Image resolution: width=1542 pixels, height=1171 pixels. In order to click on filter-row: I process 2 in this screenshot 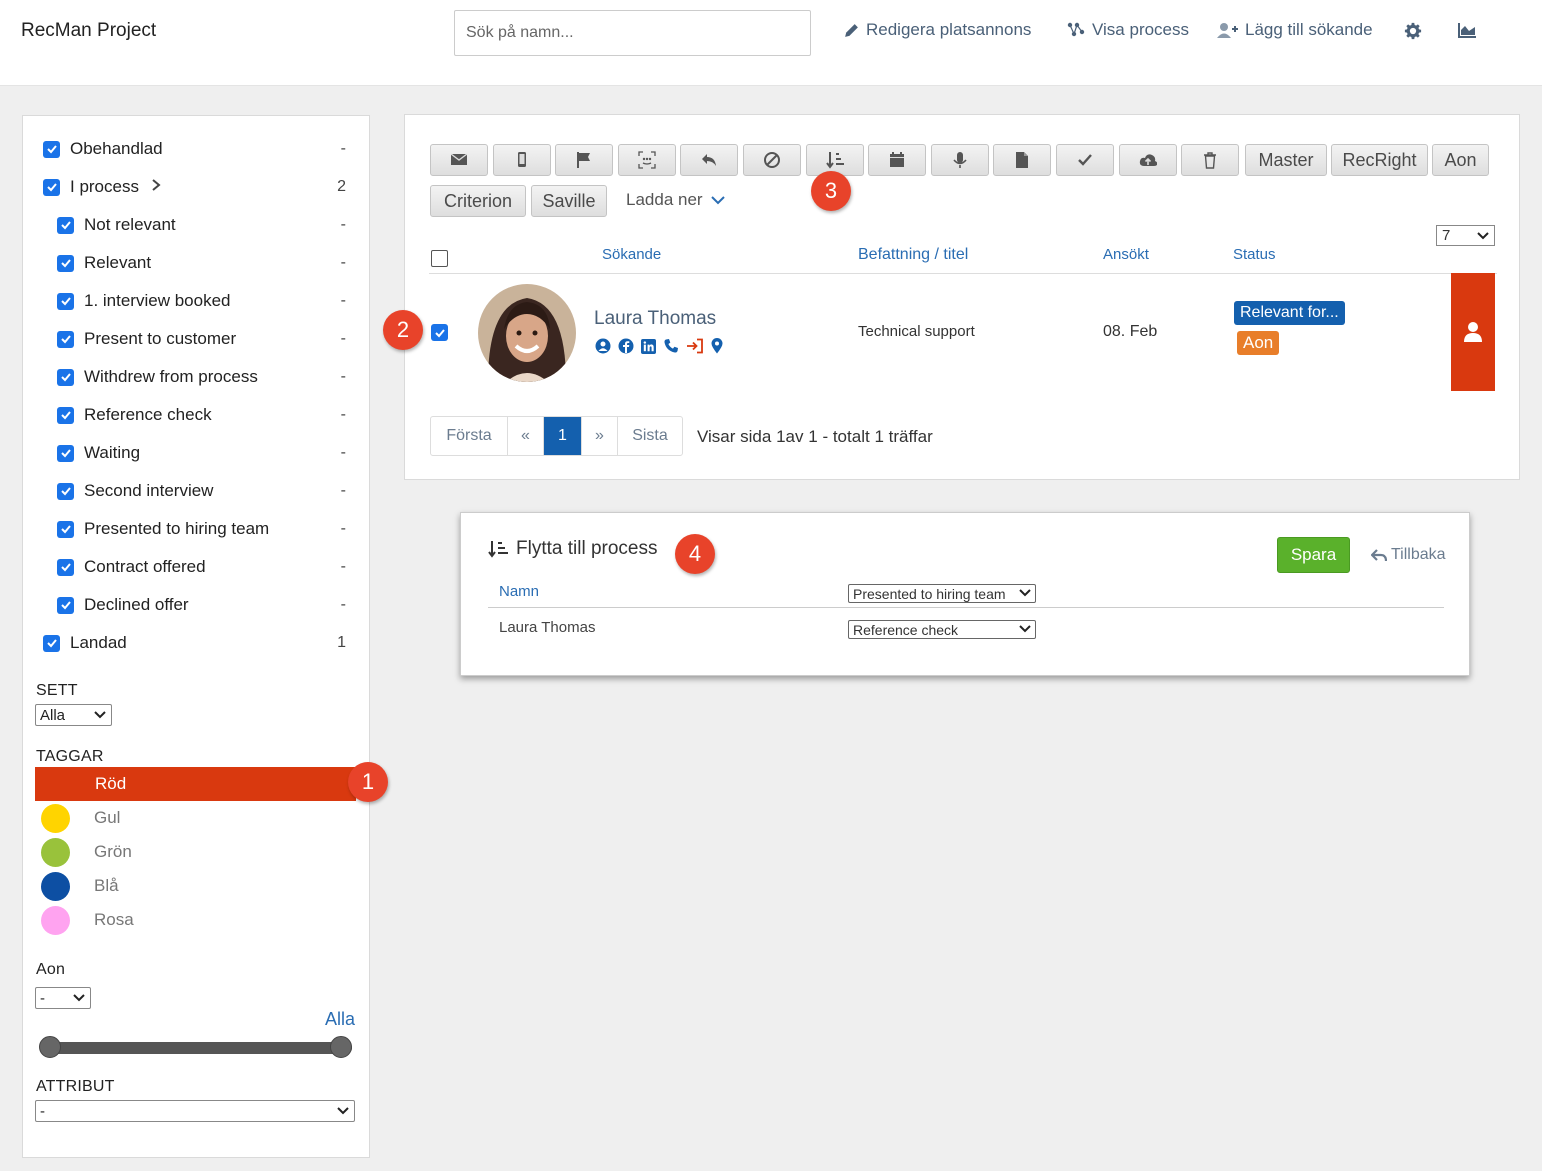, I will do `click(196, 187)`.